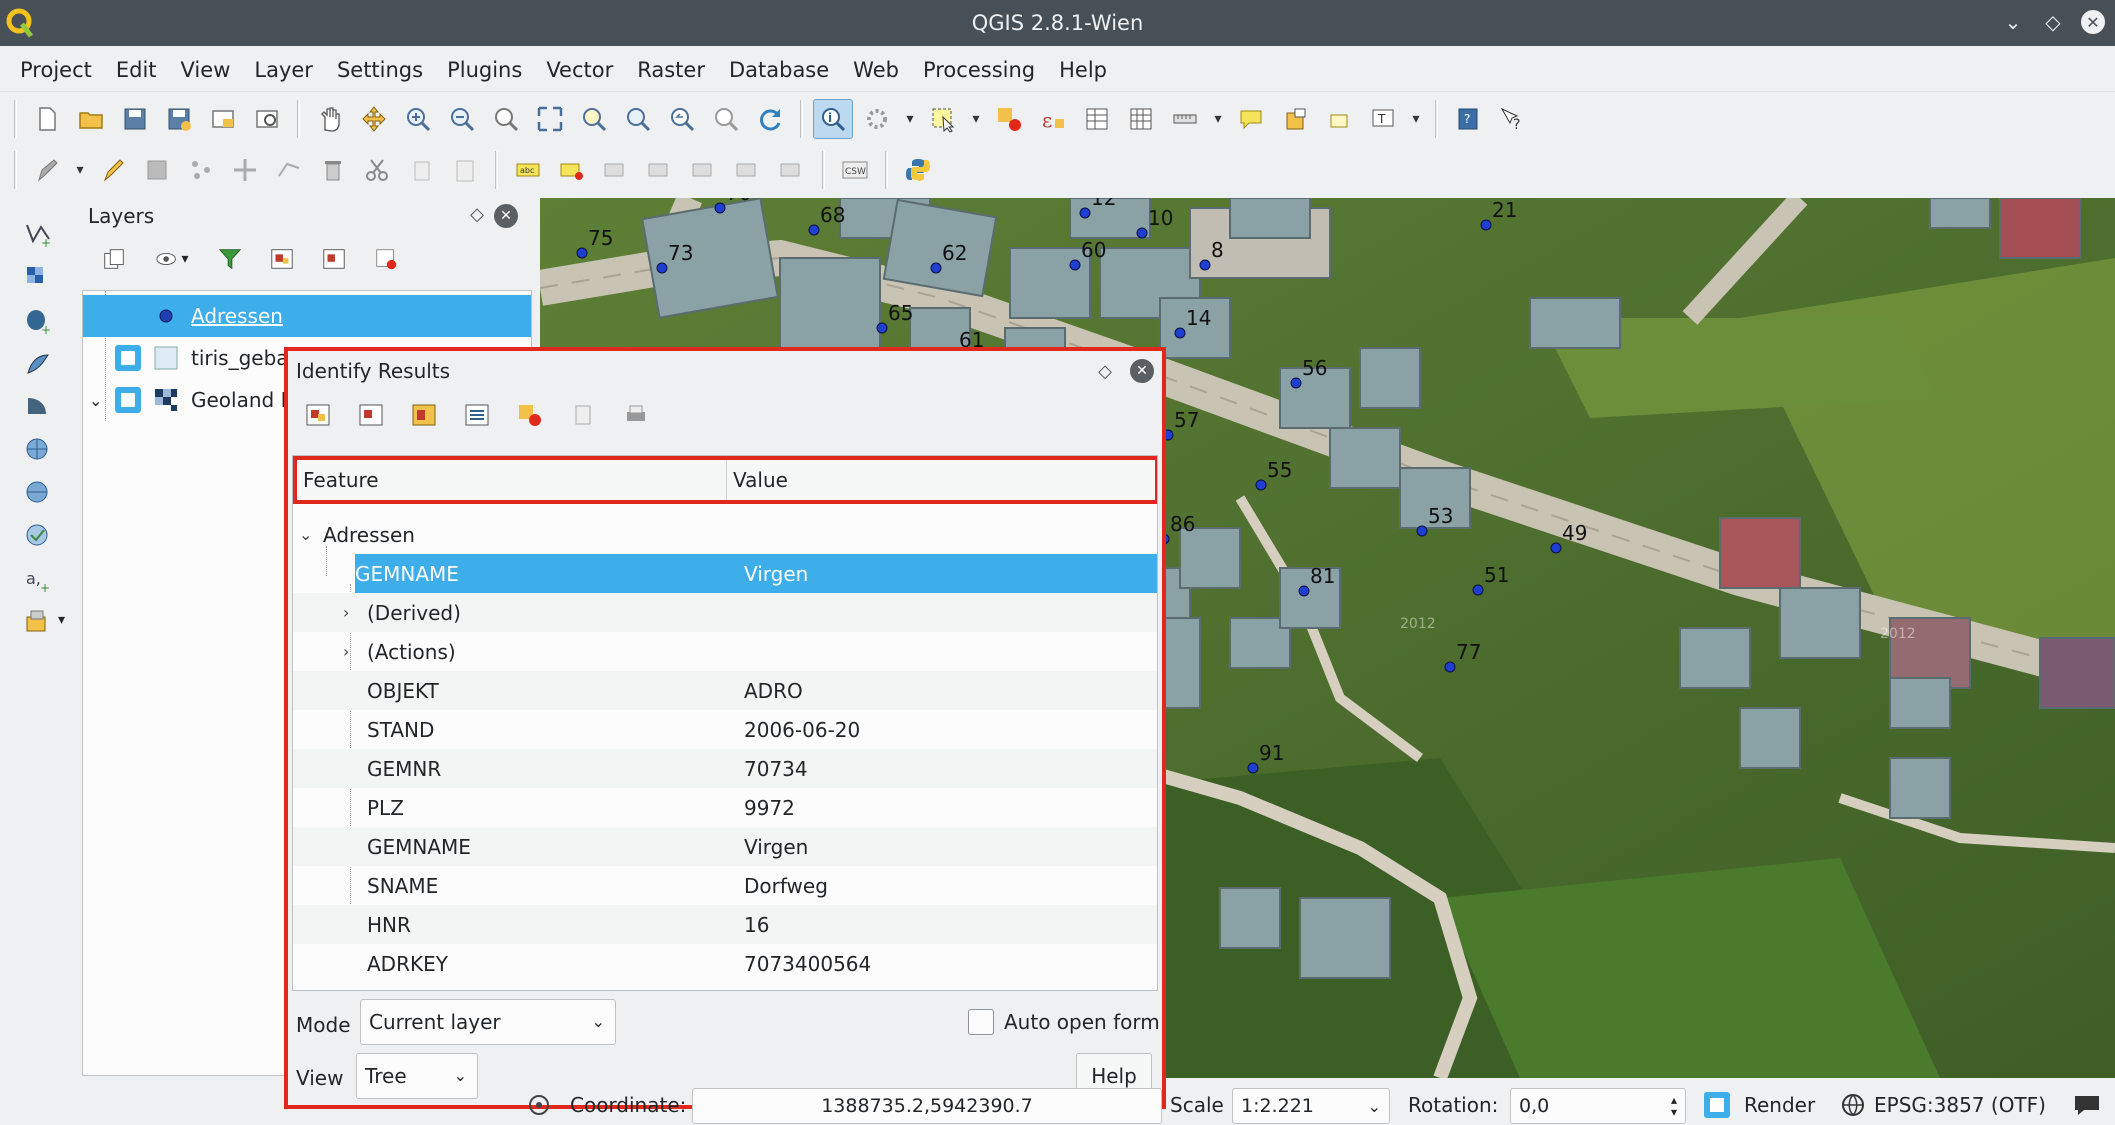 The height and width of the screenshot is (1125, 2115). What do you see at coordinates (38, 450) in the screenshot?
I see `add-wms-layer-icon` at bounding box center [38, 450].